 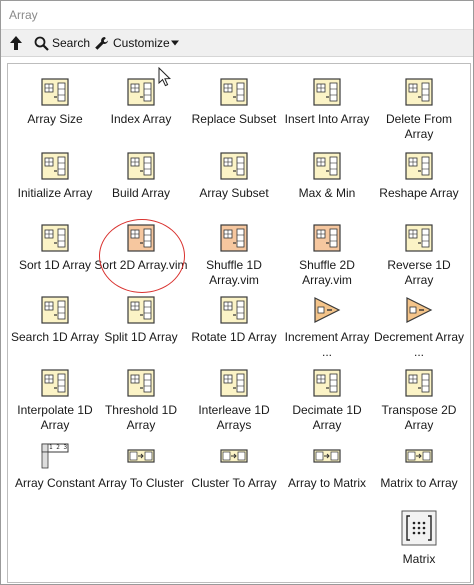 I want to click on palette-item-label: Array Constant, so click(x=55, y=483).